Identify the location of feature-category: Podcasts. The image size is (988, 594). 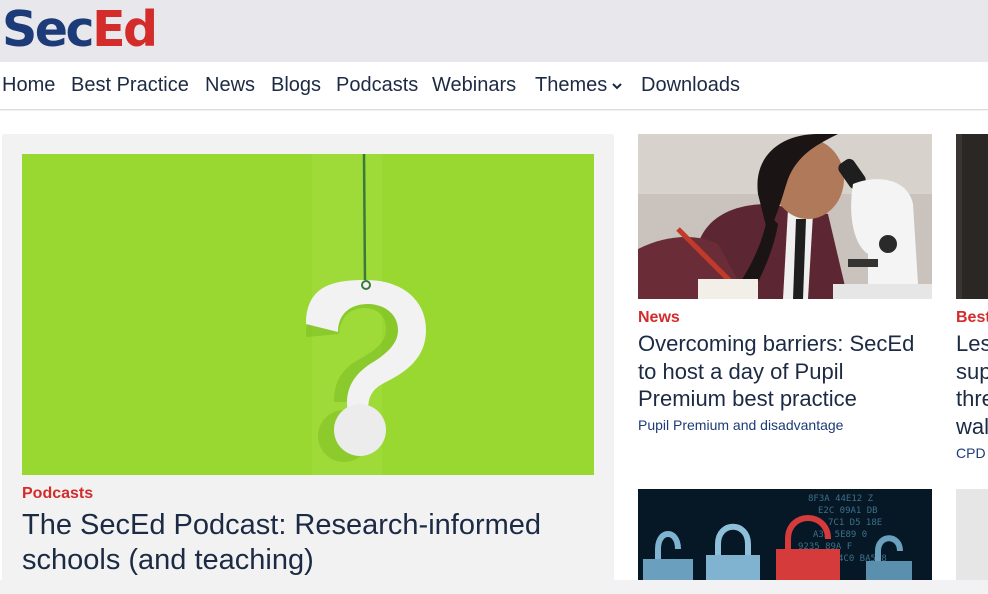
(57, 494).